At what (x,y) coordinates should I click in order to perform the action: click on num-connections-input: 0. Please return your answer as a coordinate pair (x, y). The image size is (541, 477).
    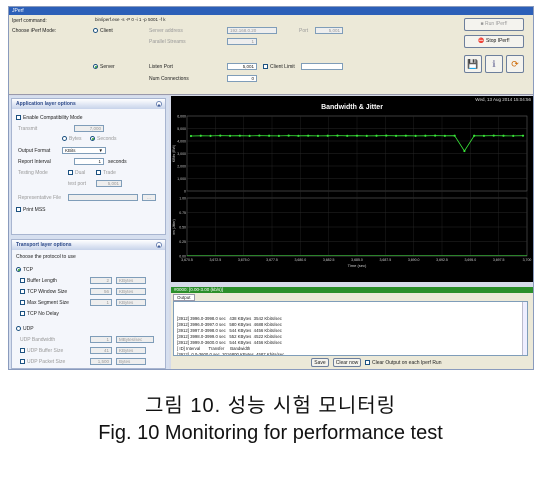
    Looking at the image, I should click on (242, 78).